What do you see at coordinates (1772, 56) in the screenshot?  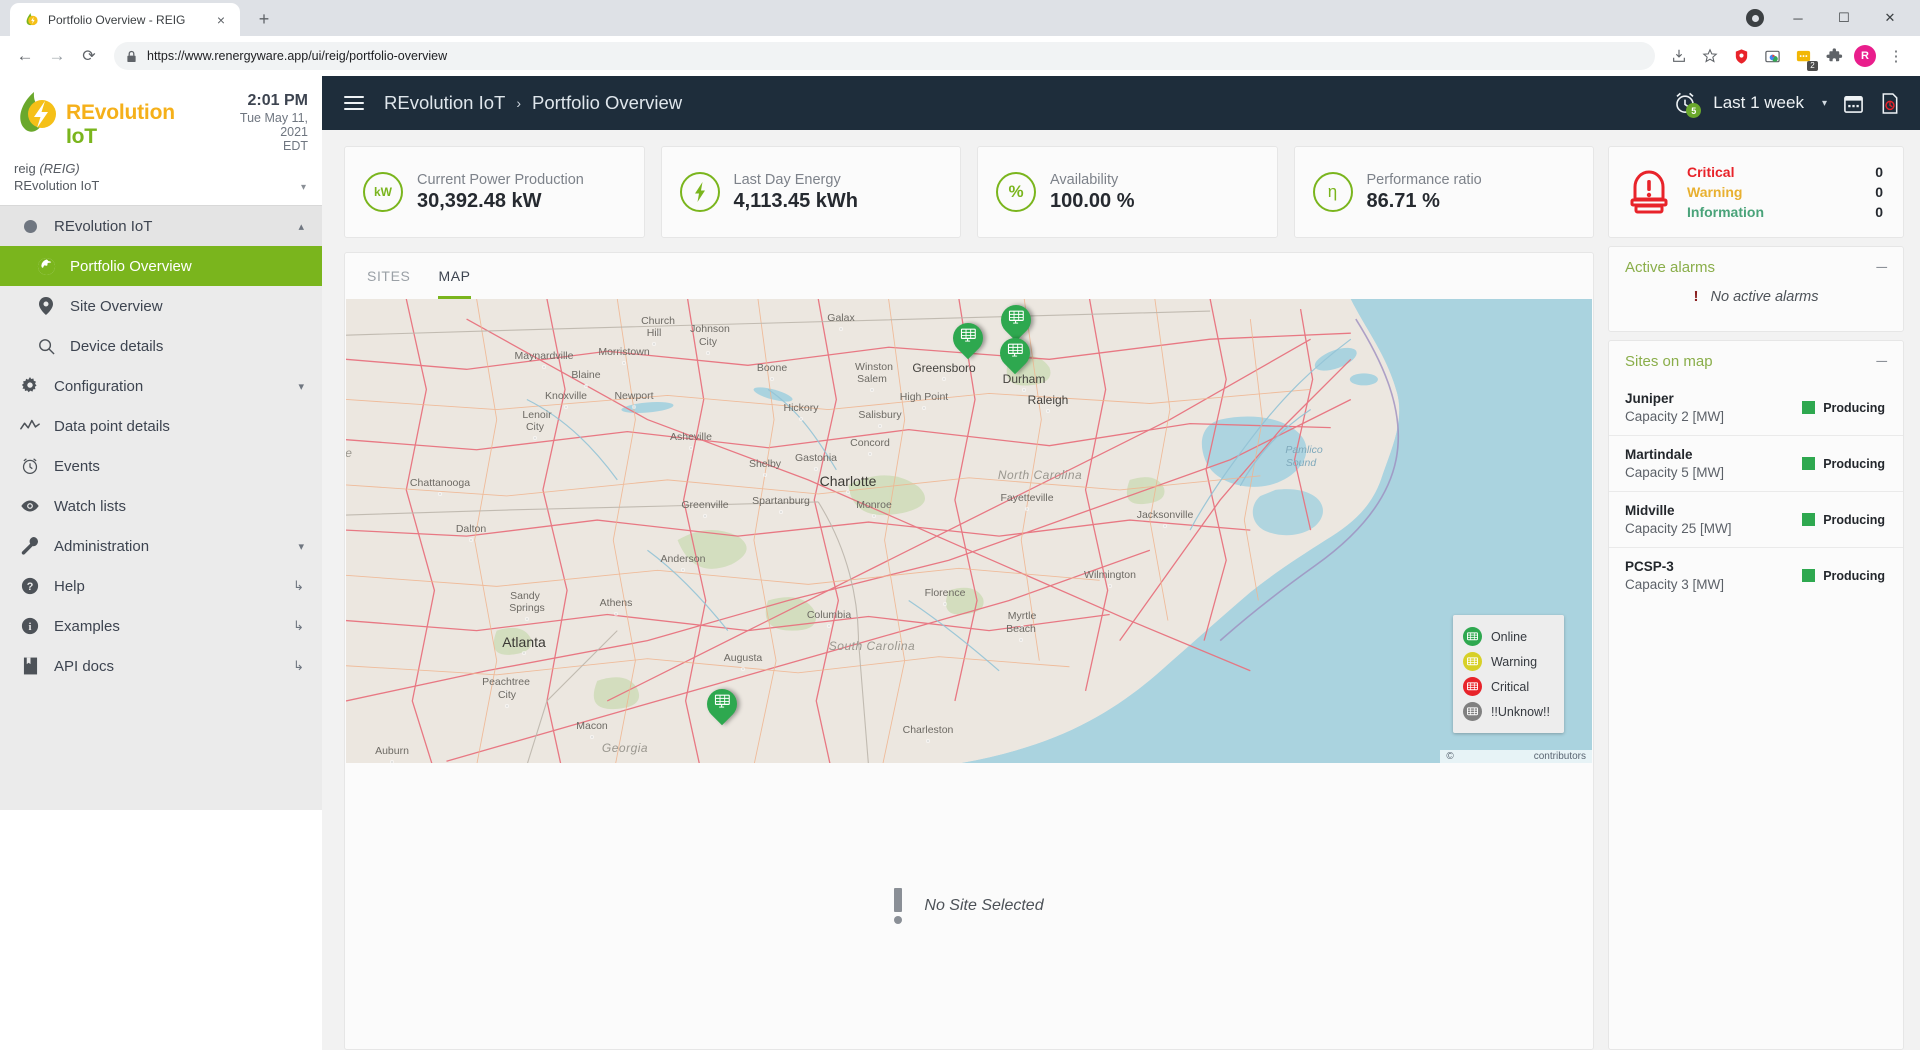 I see `browser-window-extension-icon` at bounding box center [1772, 56].